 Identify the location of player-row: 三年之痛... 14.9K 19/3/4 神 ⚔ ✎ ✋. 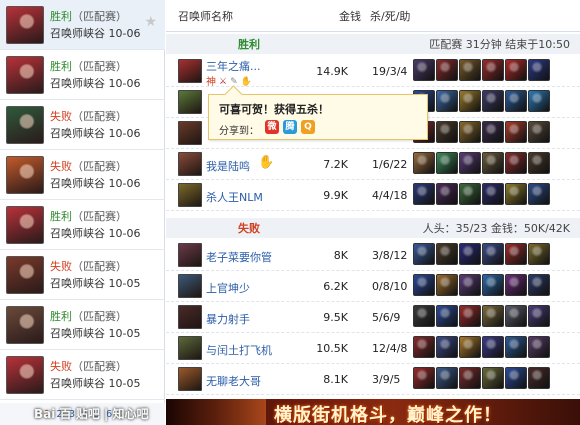
(373, 72).